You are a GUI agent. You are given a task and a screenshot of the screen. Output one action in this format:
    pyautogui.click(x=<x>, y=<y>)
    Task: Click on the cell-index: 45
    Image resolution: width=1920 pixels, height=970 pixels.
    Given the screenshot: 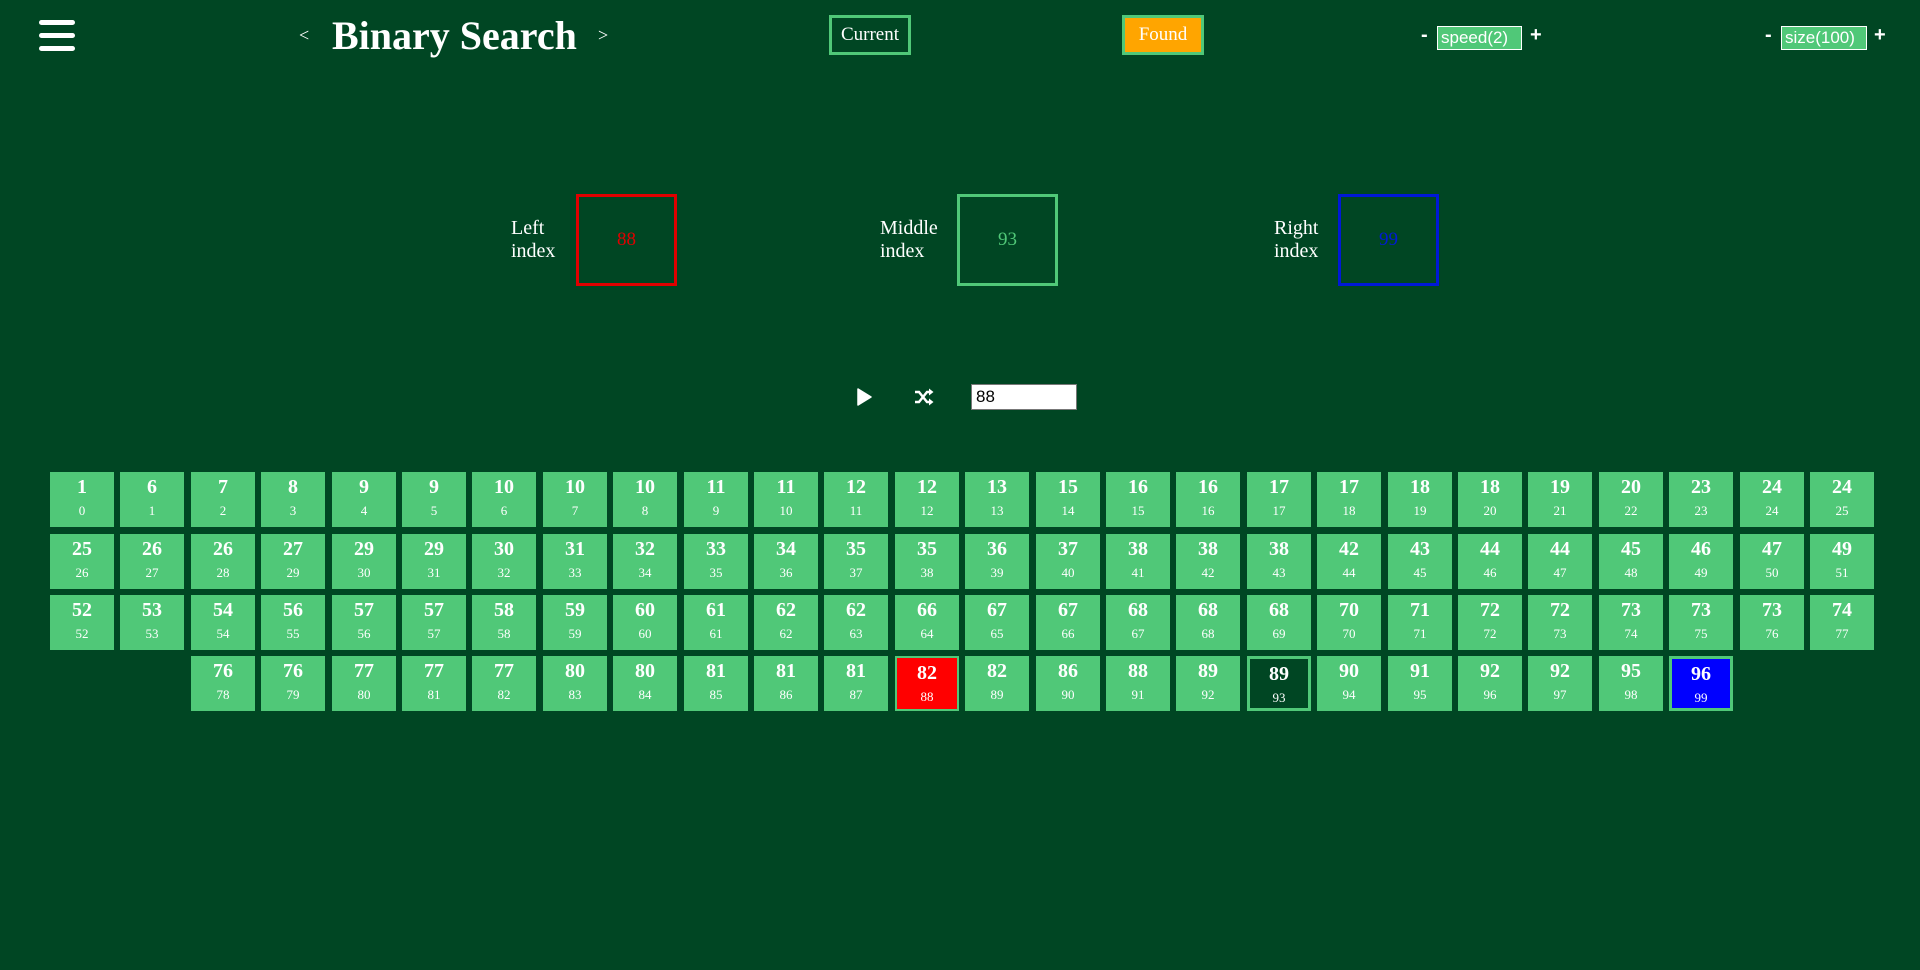 What is the action you would take?
    pyautogui.click(x=1420, y=572)
    